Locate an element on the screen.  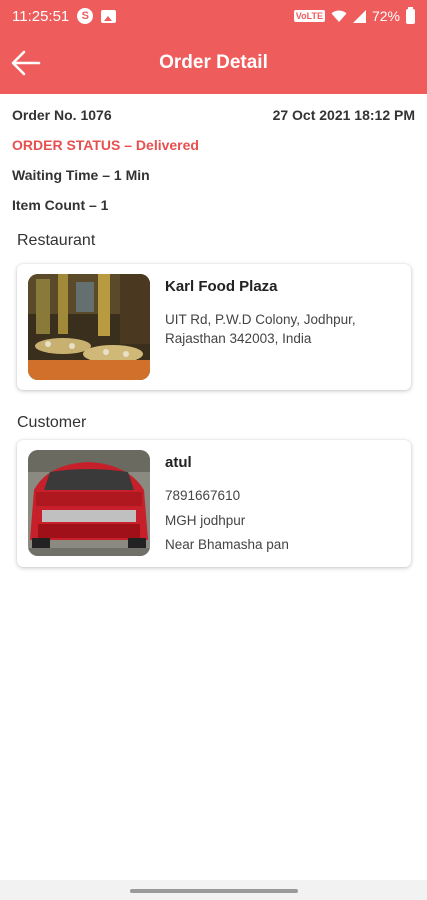
status-bar: 11:25:51 S VoLTE 72% is located at coordinates (213, 16).